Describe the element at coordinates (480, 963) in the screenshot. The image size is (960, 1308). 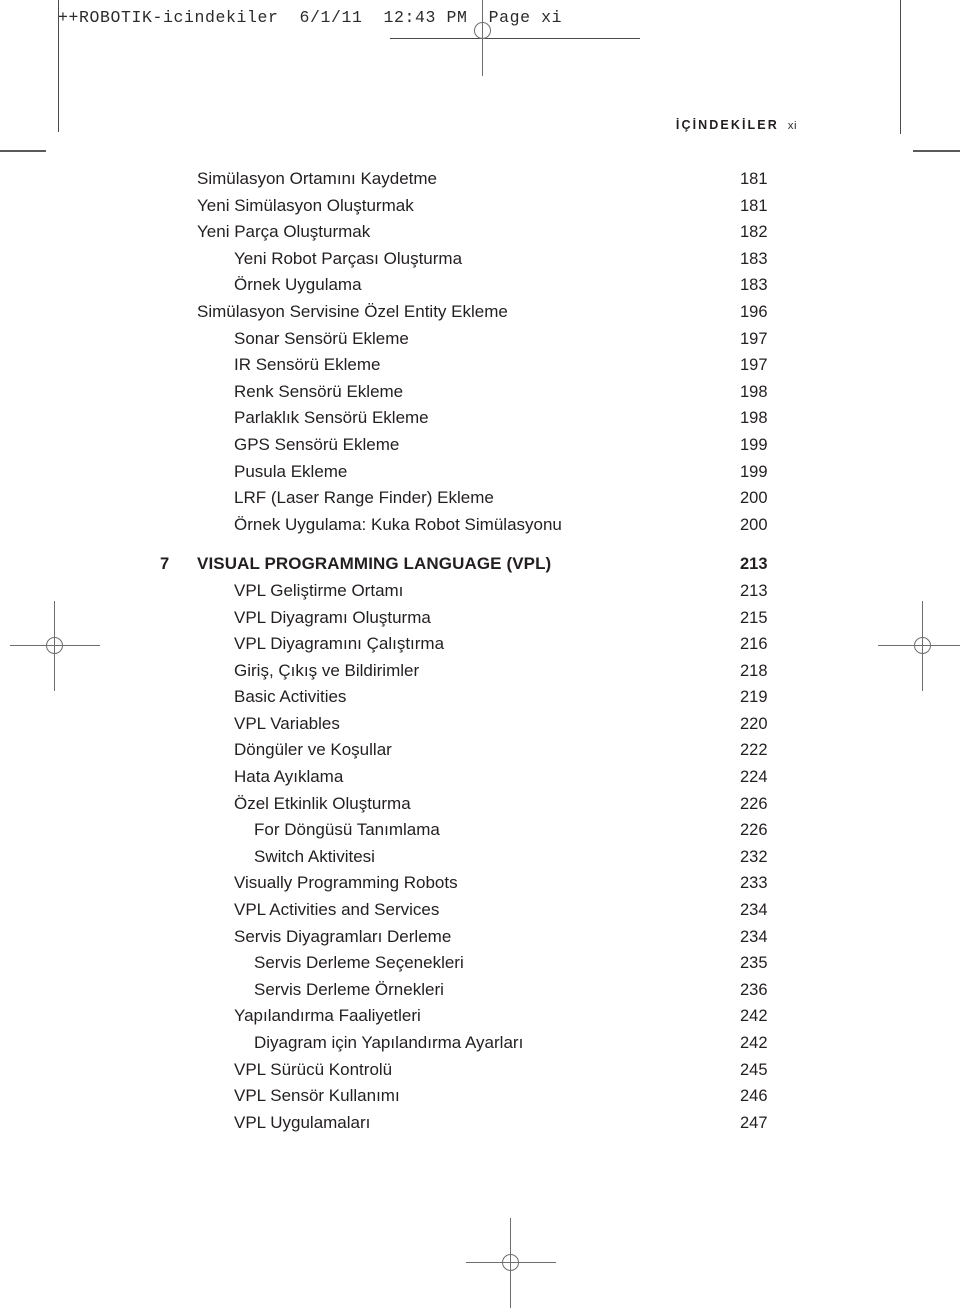
I see `toc-entry-row: Servis Derleme Seçenekleri 235` at that location.